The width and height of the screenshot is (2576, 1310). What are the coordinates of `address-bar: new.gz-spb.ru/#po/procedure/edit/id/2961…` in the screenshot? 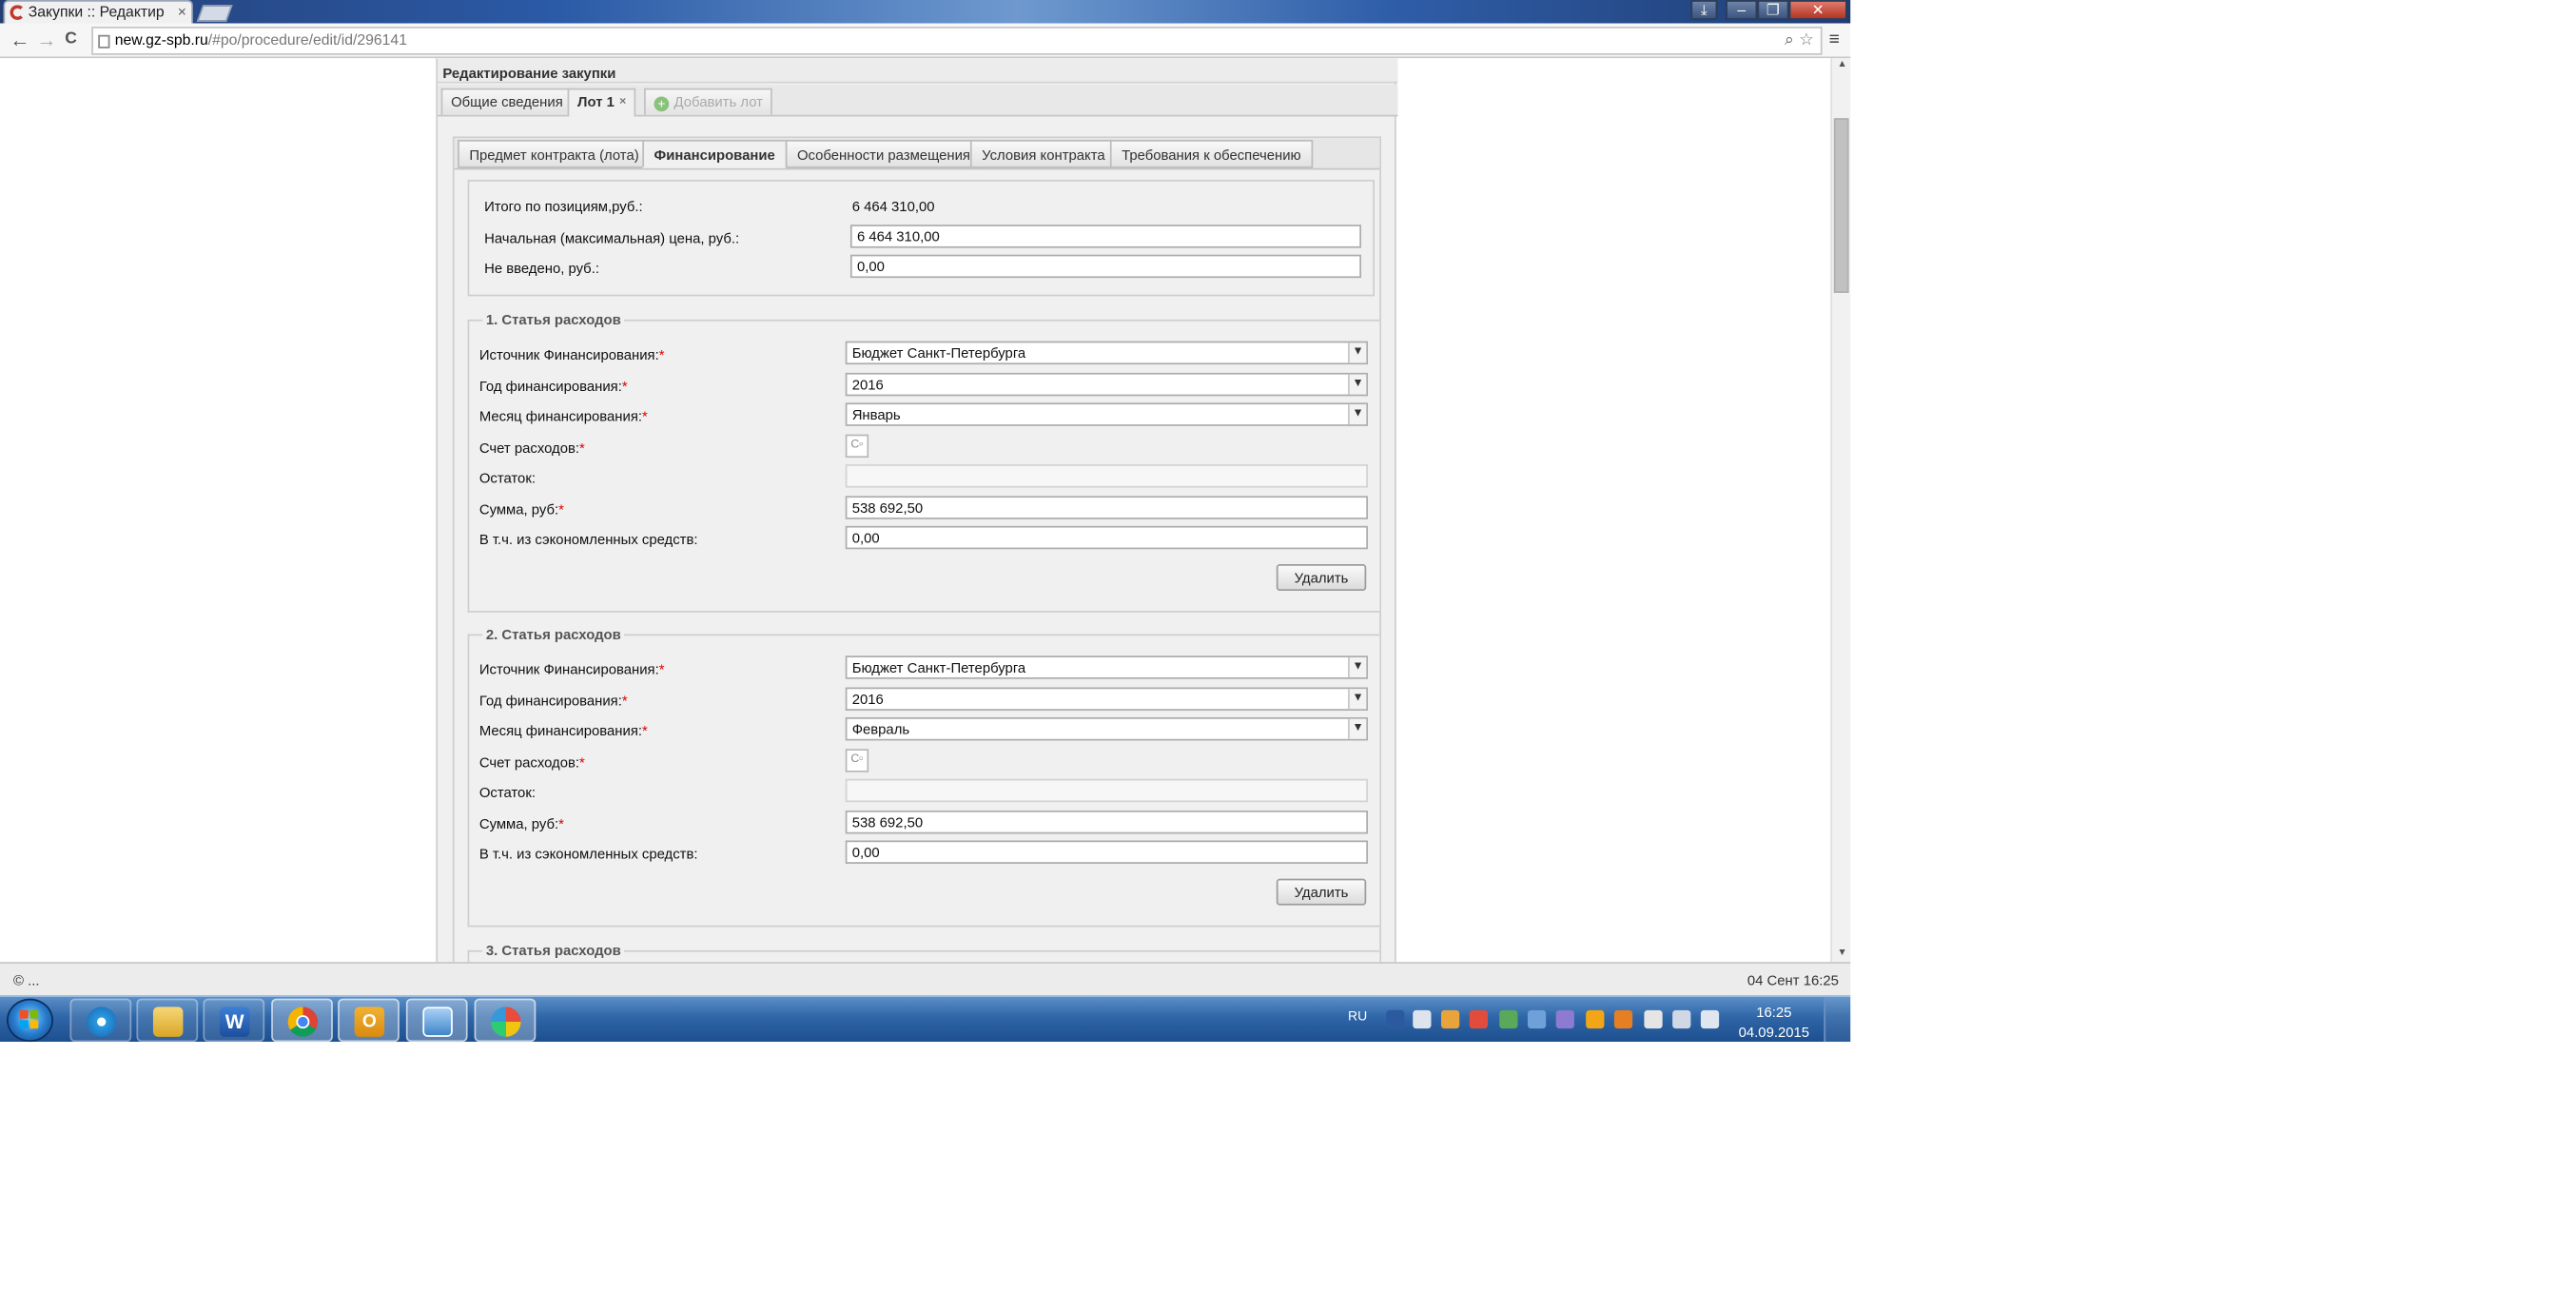 It's located at (957, 41).